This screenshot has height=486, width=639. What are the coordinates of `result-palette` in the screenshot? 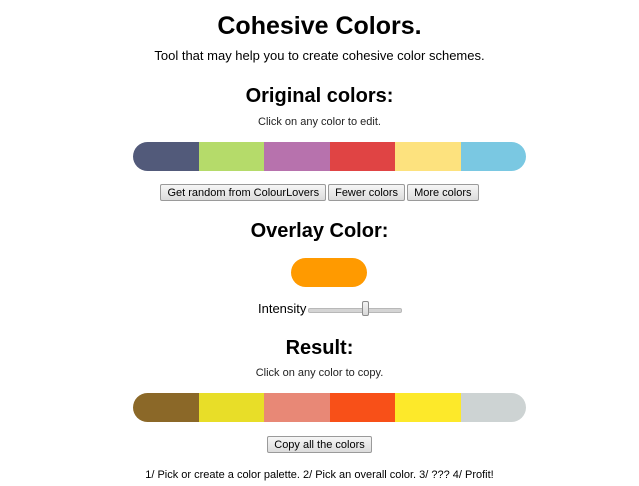 It's located at (329, 407).